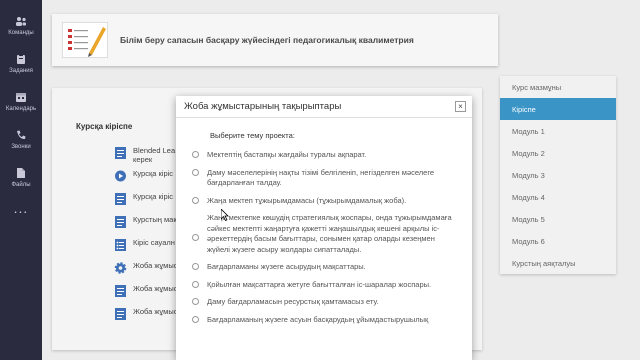 The image size is (640, 360). Describe the element at coordinates (21, 58) in the screenshot. I see `assignments-icon` at that location.